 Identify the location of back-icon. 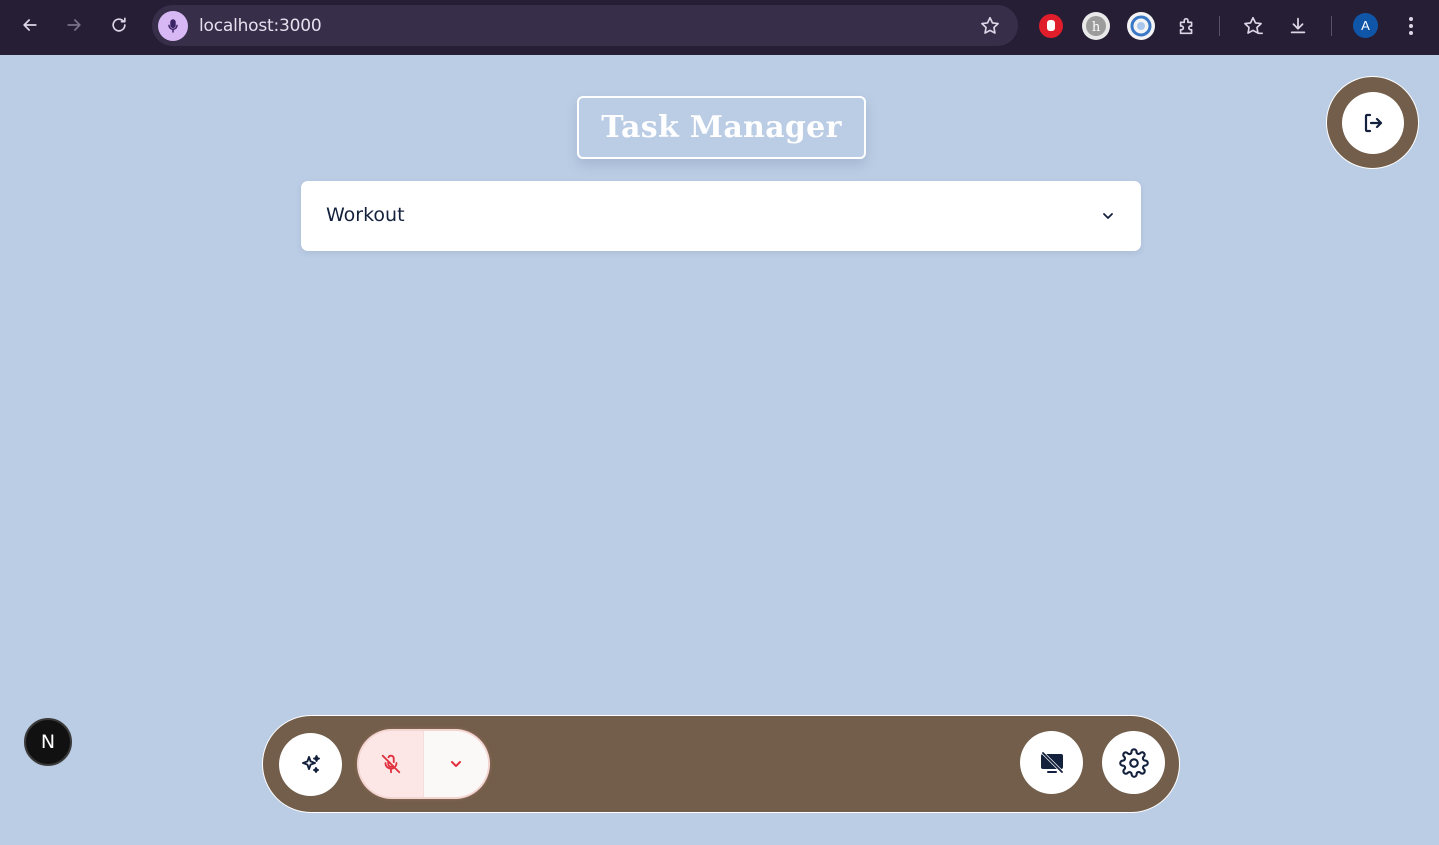
(30, 25).